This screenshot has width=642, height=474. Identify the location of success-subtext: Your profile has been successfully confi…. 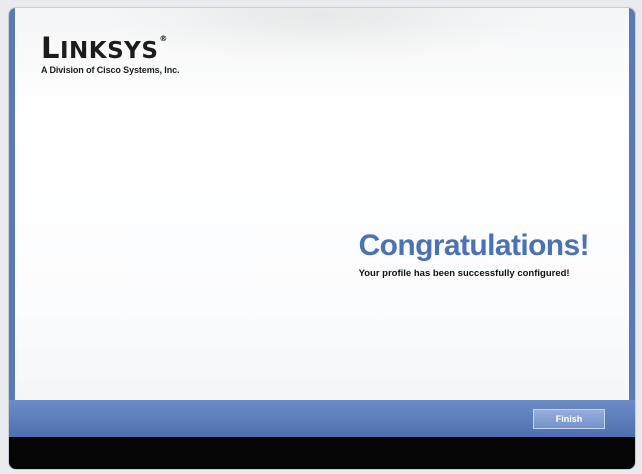
(464, 273).